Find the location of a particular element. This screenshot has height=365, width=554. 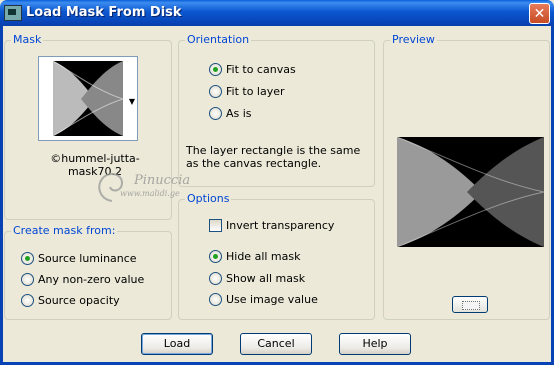

radio-show-all-mask: Show all mask is located at coordinates (257, 278).